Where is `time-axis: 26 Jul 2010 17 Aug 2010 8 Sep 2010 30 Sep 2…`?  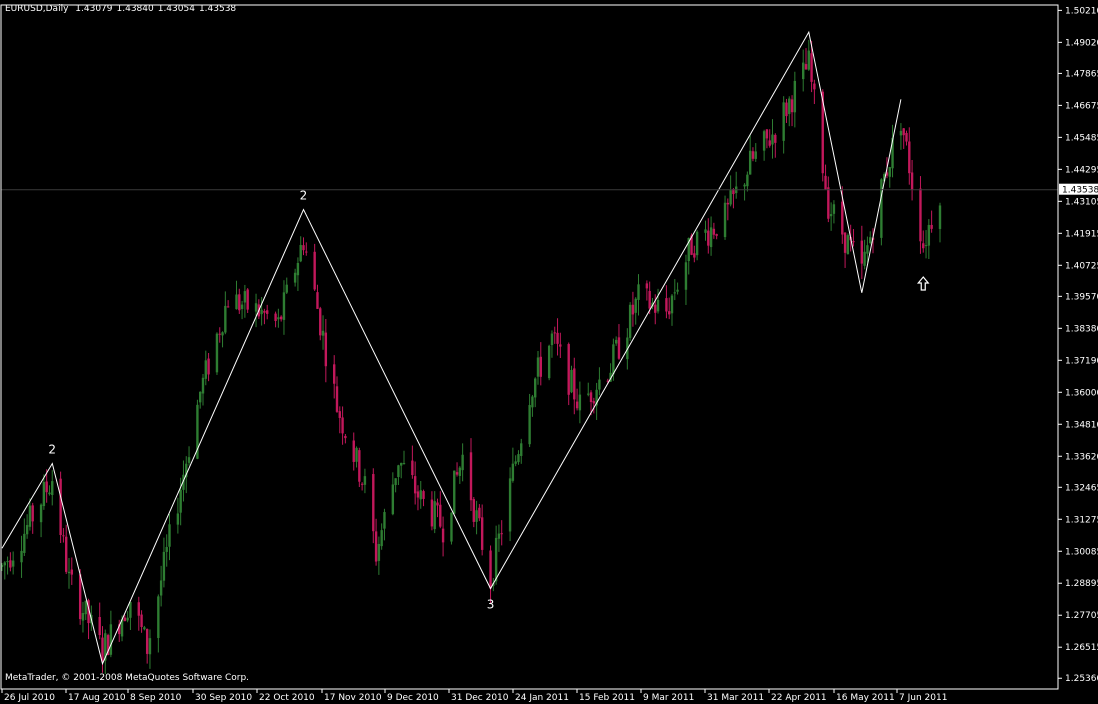
time-axis: 26 Jul 2010 17 Aug 2010 8 Sep 2010 30 Sep 2… is located at coordinates (474, 696).